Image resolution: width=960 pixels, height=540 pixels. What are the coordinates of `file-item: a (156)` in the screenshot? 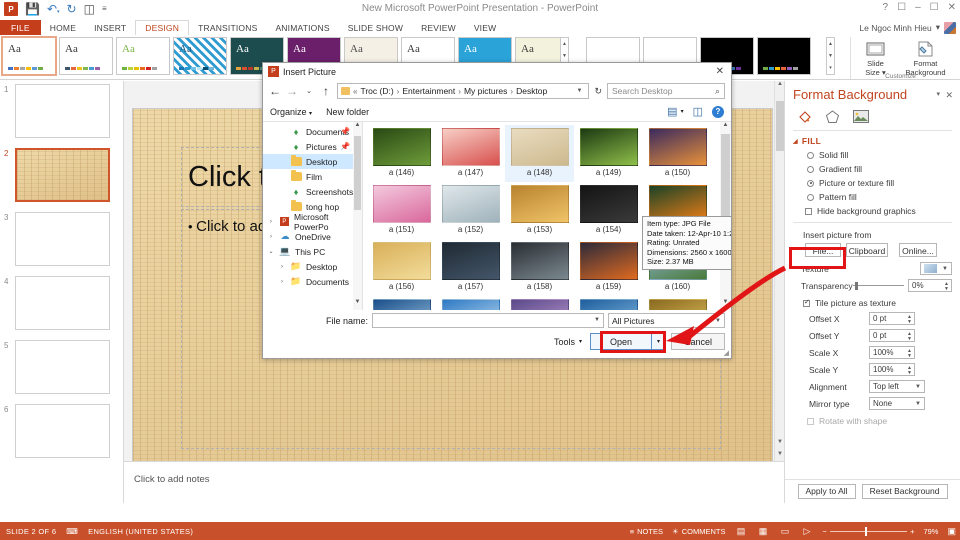 It's located at (401, 267).